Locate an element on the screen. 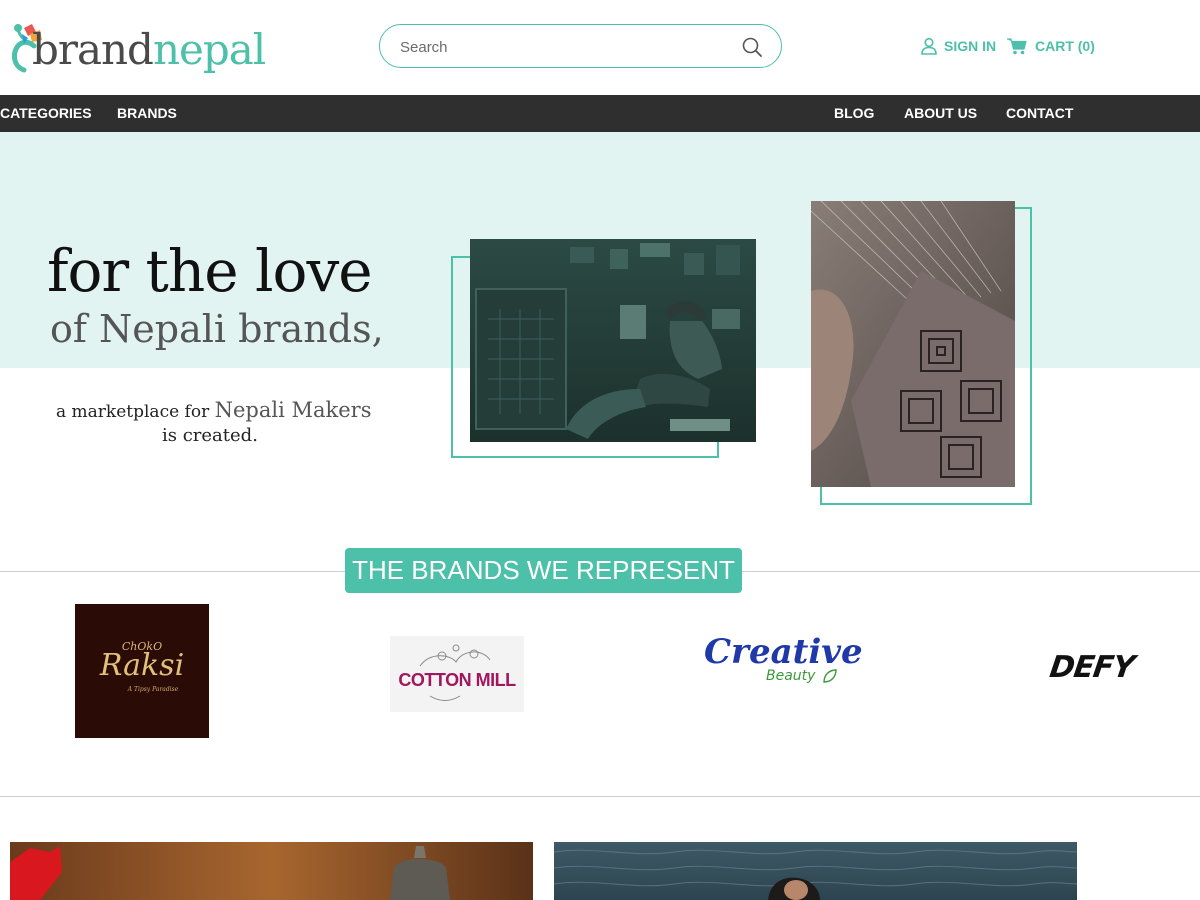 This screenshot has height=900, width=1200. nav-item-categories: CATEGORIES is located at coordinates (46, 113).